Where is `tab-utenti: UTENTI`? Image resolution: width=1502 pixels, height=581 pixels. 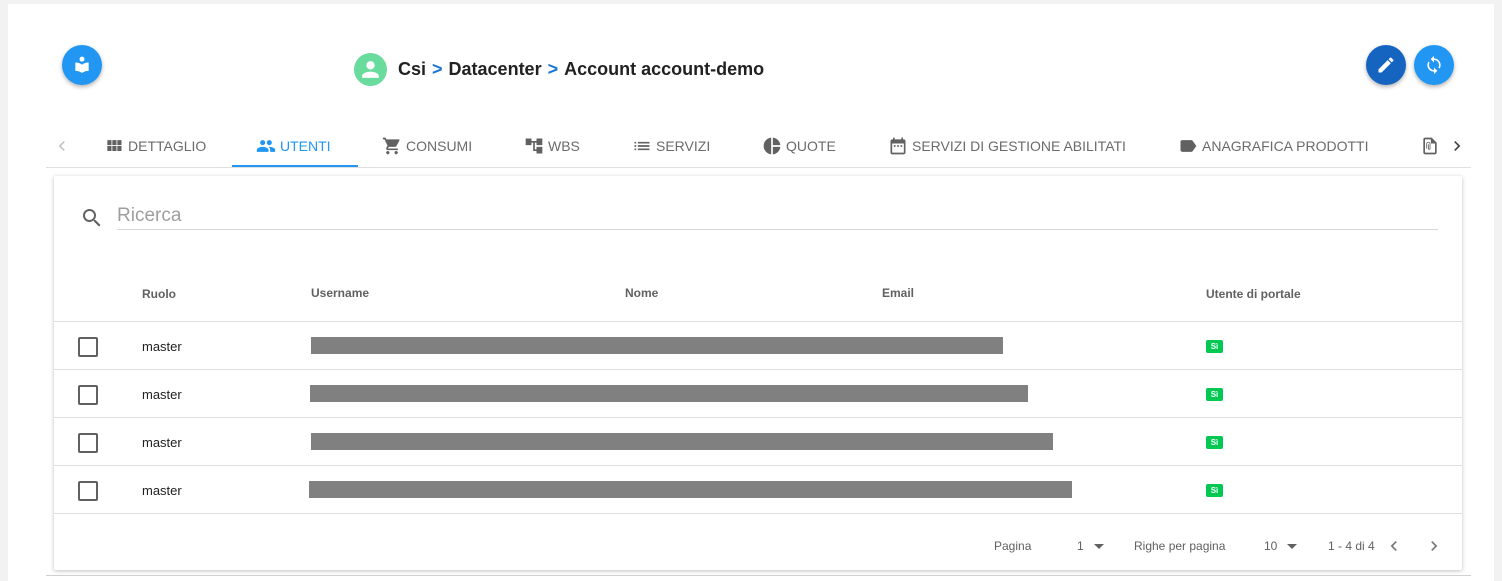 tab-utenti: UTENTI is located at coordinates (293, 146).